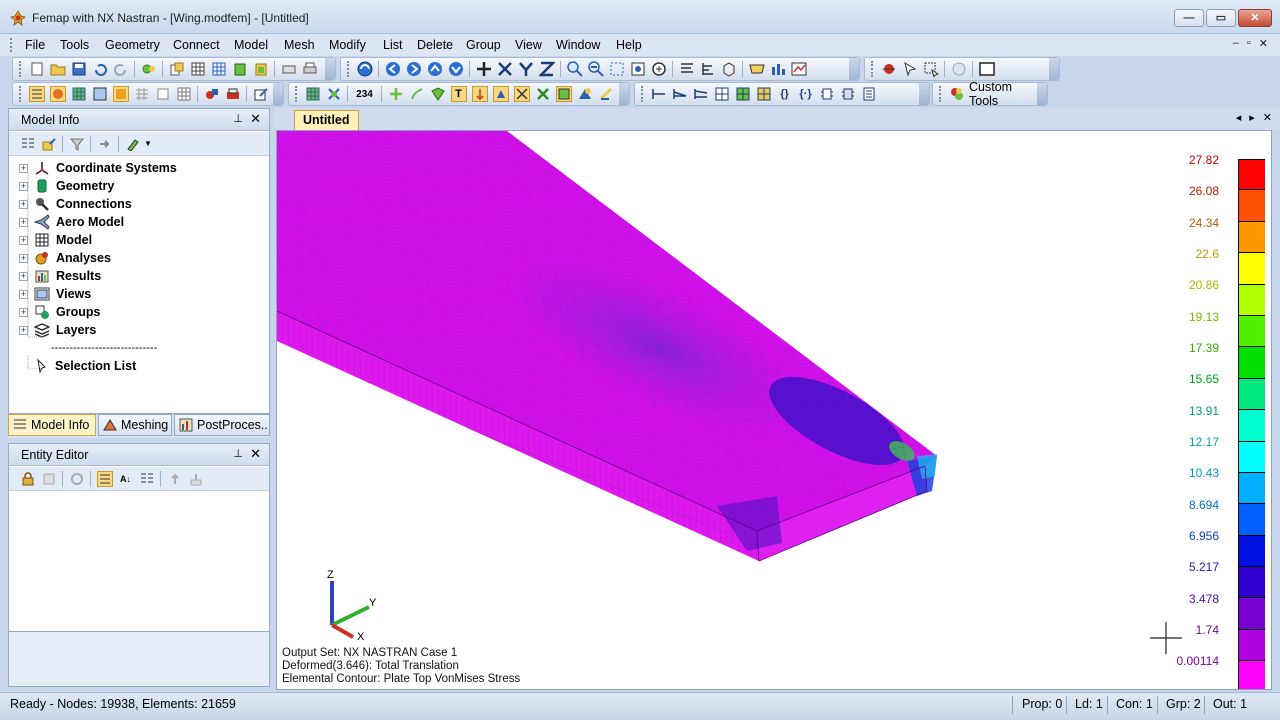 This screenshot has height=720, width=1280. What do you see at coordinates (393, 69) in the screenshot?
I see `rotate-left-icon` at bounding box center [393, 69].